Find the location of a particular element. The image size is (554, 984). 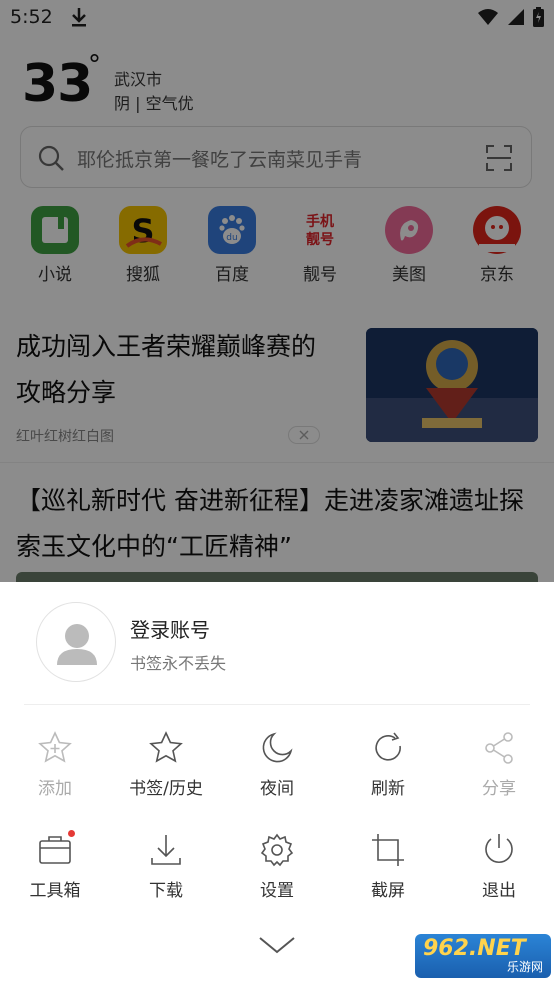

watermark-sub: 乐游网 is located at coordinates (524, 967).